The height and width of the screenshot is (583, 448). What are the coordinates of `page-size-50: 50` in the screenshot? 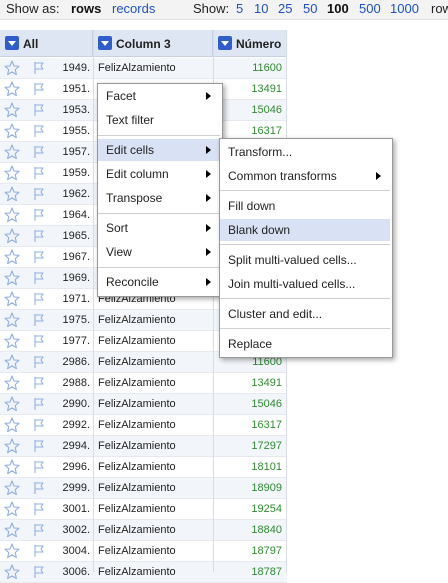 It's located at (310, 8).